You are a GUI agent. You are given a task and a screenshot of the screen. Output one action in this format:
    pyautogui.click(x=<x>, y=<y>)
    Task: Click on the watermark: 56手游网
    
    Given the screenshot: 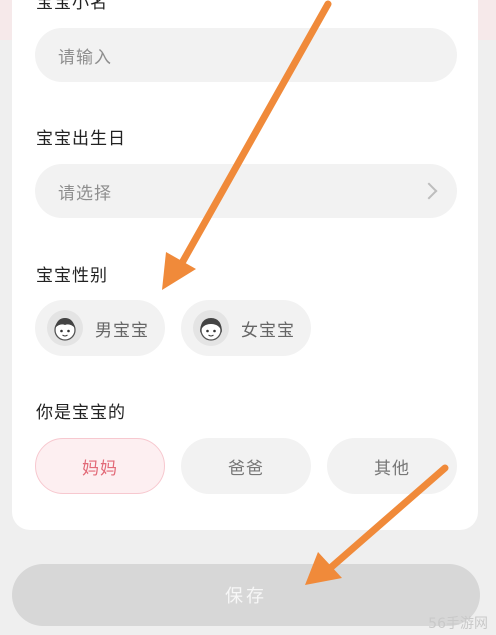 What is the action you would take?
    pyautogui.click(x=458, y=624)
    